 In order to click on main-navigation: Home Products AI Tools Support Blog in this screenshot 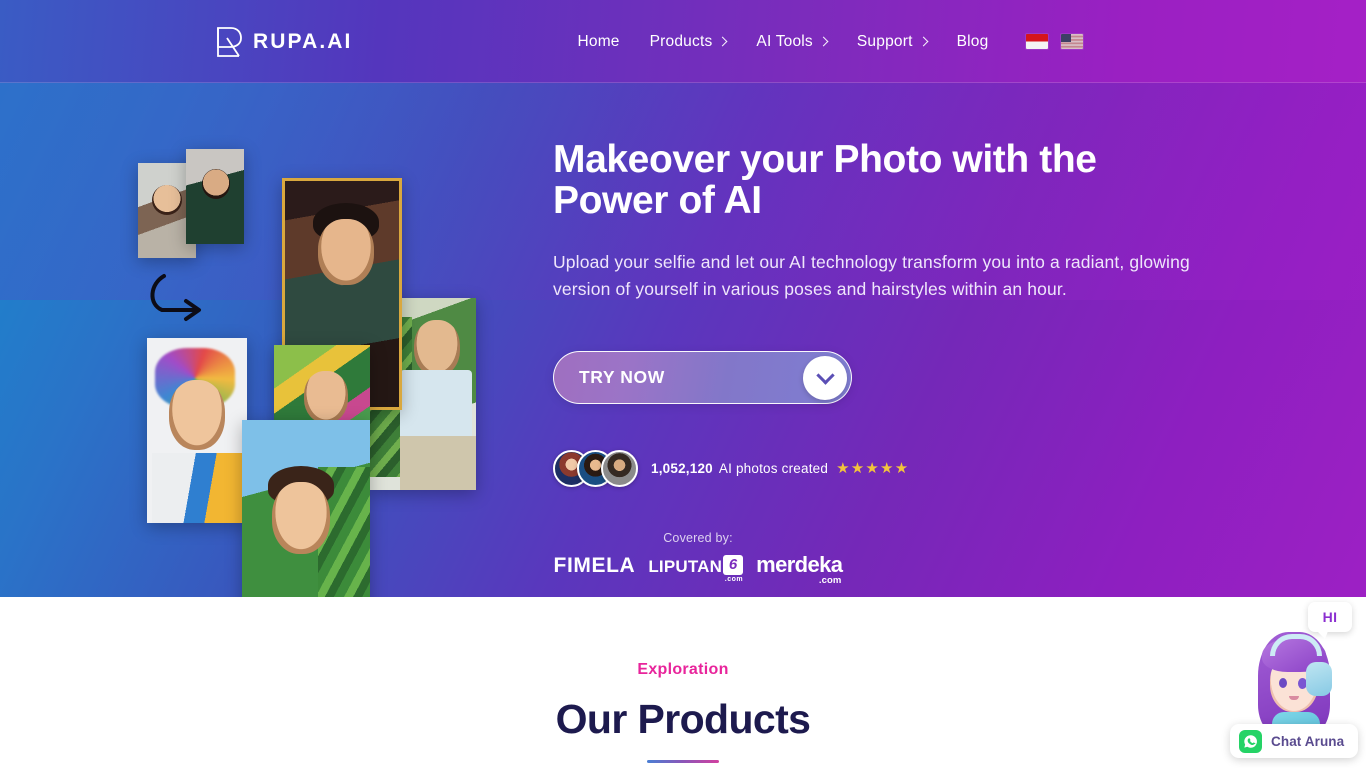, I will do `click(823, 42)`.